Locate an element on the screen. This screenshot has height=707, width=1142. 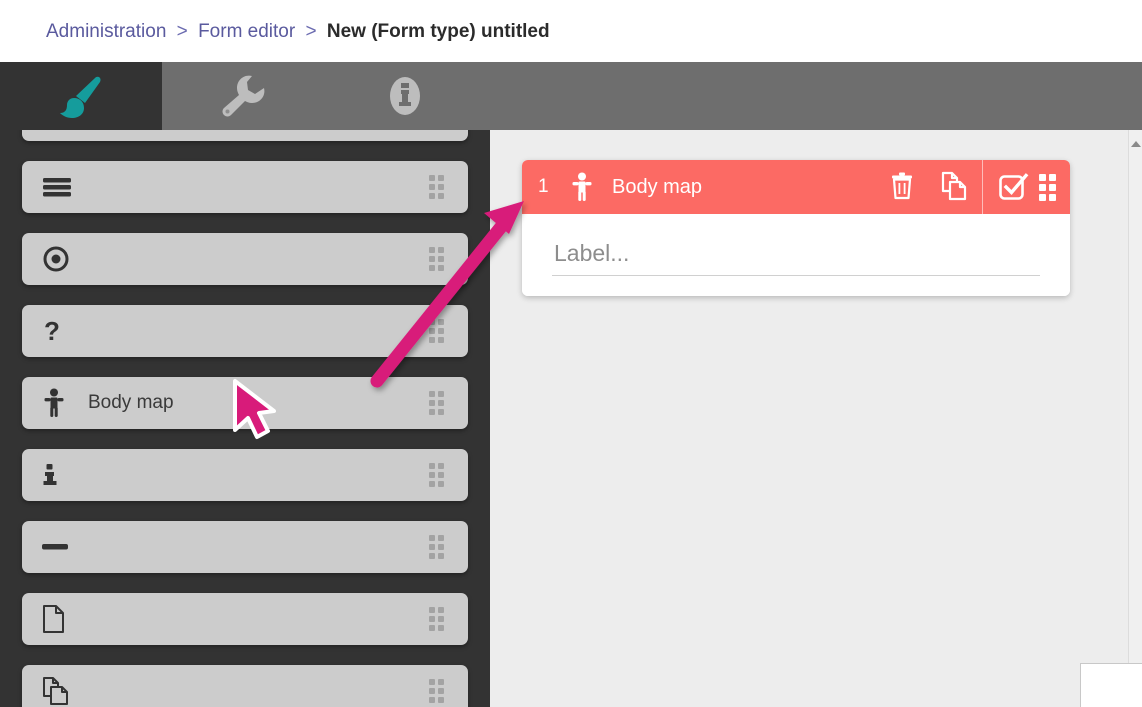
palette-item-information is located at coordinates (245, 475).